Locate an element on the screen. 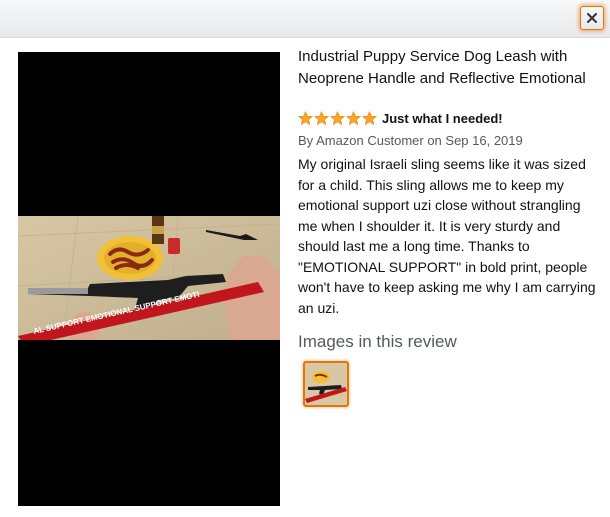 The image size is (610, 517). thumbnail-image is located at coordinates (326, 384).